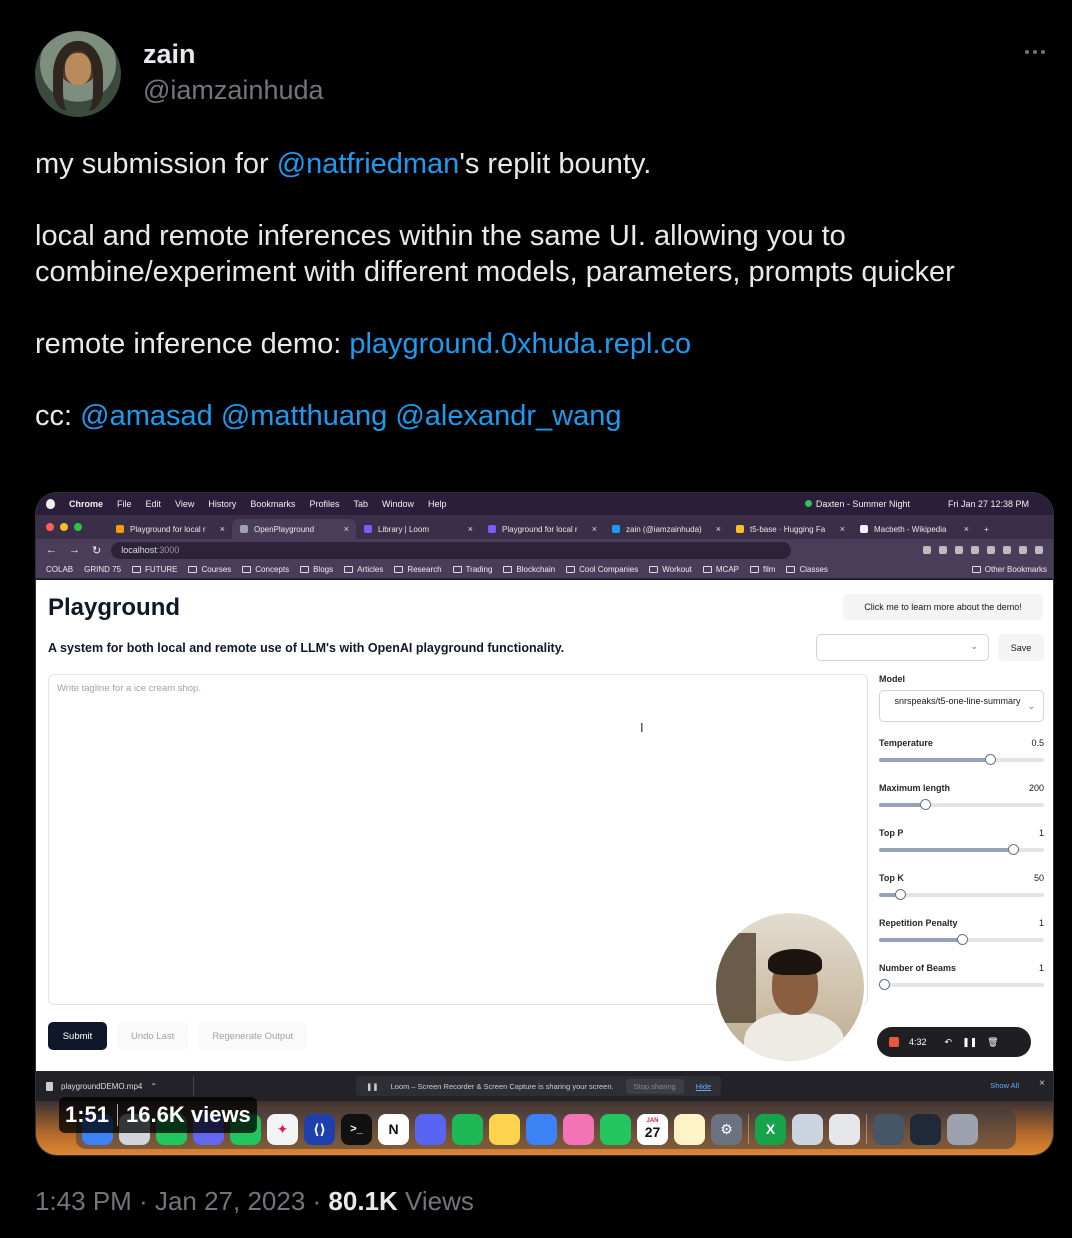 The width and height of the screenshot is (1072, 1238). Describe the element at coordinates (770, 1129) in the screenshot. I see `excel-icon: X` at that location.